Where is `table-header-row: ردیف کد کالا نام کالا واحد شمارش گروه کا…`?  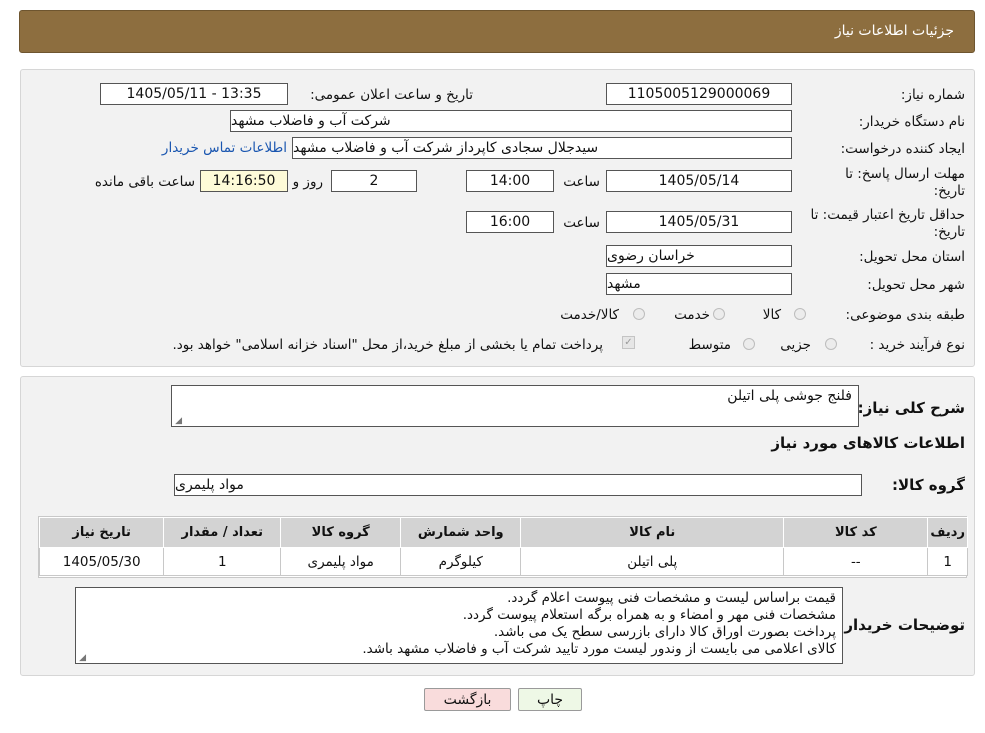
table-header-row: ردیف کد کالا نام کالا واحد شمارش گروه کا… is located at coordinates (503, 532).